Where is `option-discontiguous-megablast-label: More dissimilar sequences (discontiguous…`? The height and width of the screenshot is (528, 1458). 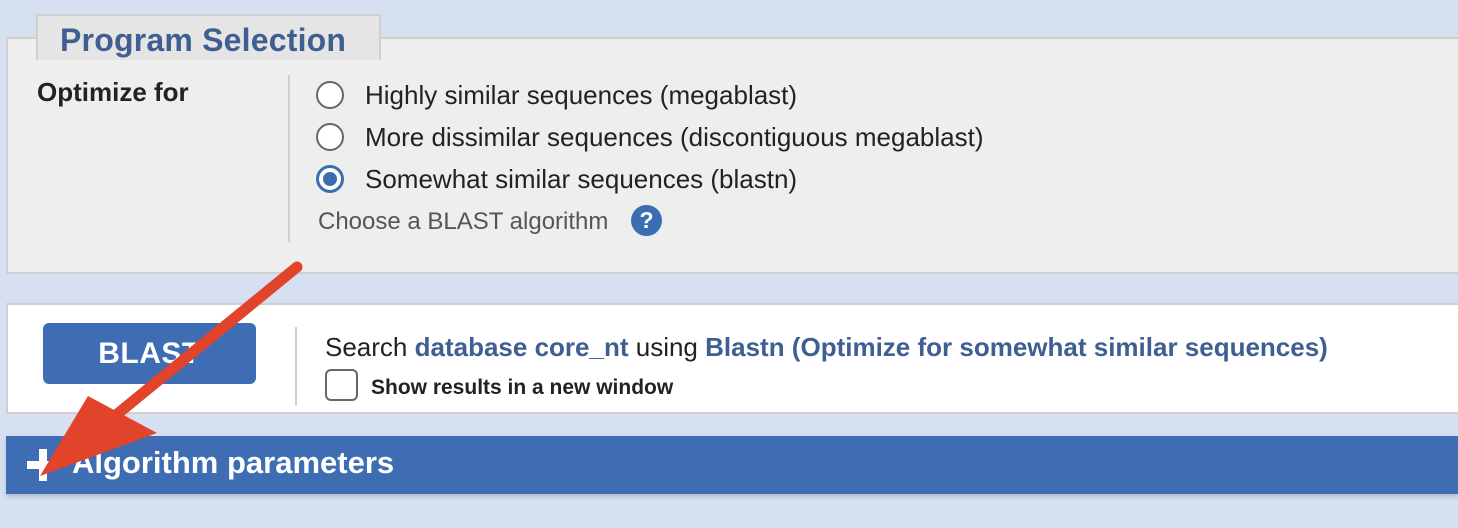
option-discontiguous-megablast-label: More dissimilar sequences (discontiguous… is located at coordinates (674, 136).